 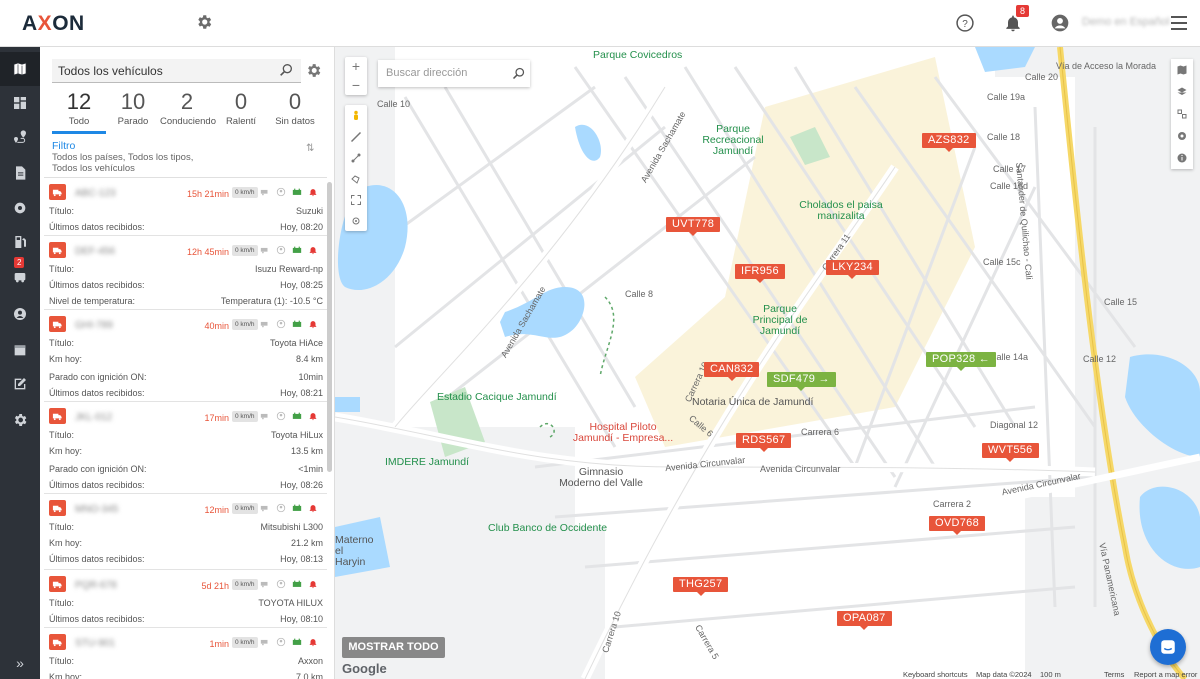 I want to click on vehicle-info-row: Últimos datos recibidos: Hoy, 08:20, so click(x=187, y=228).